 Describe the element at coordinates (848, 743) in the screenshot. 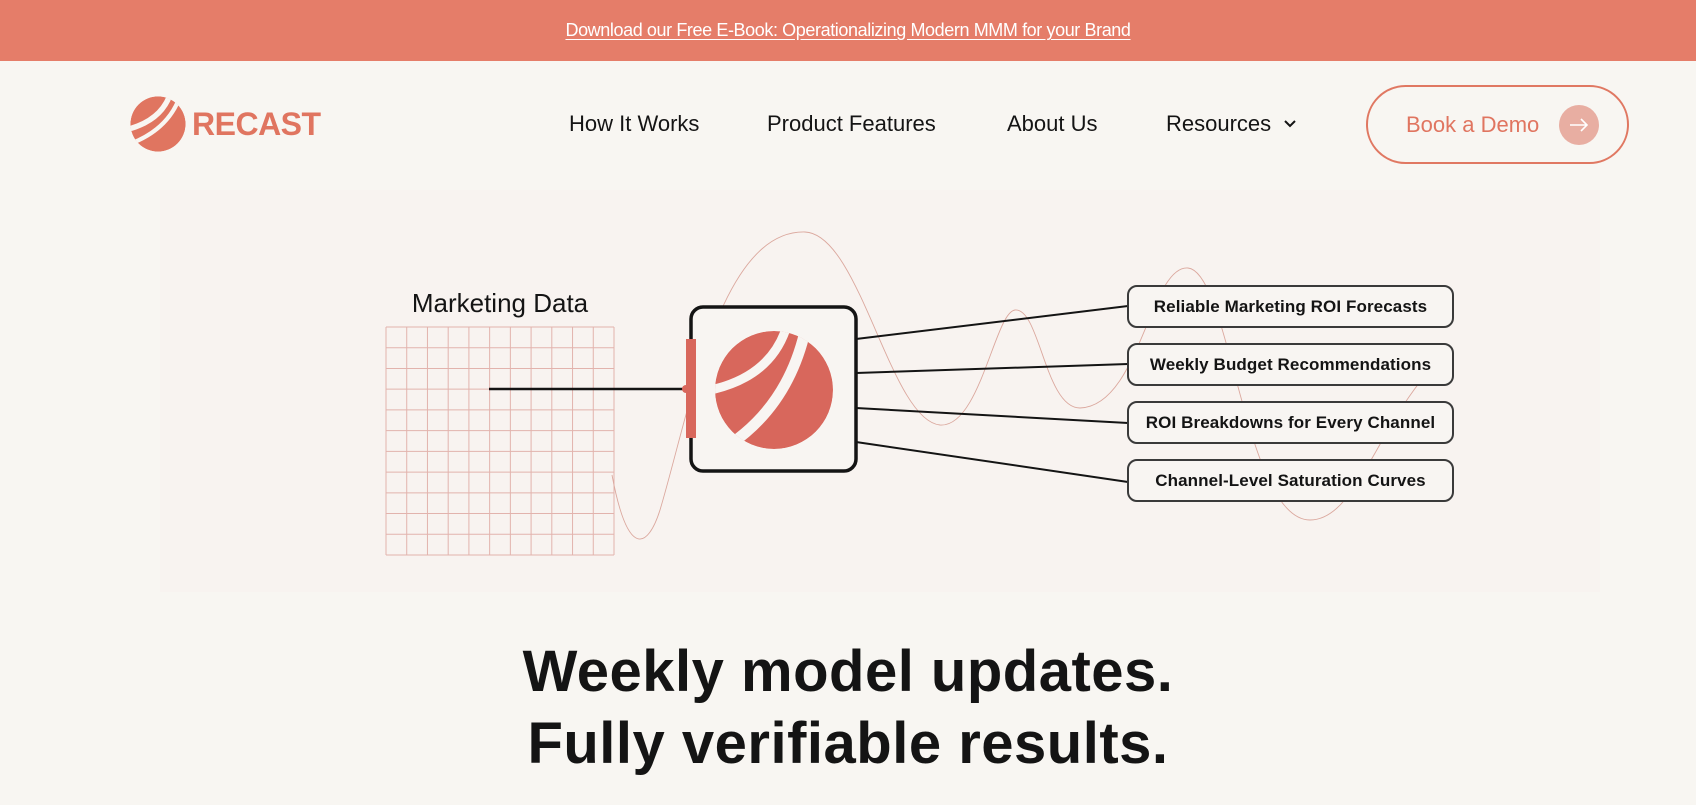

I see `headline-line-2: Fully verifiable results.` at that location.